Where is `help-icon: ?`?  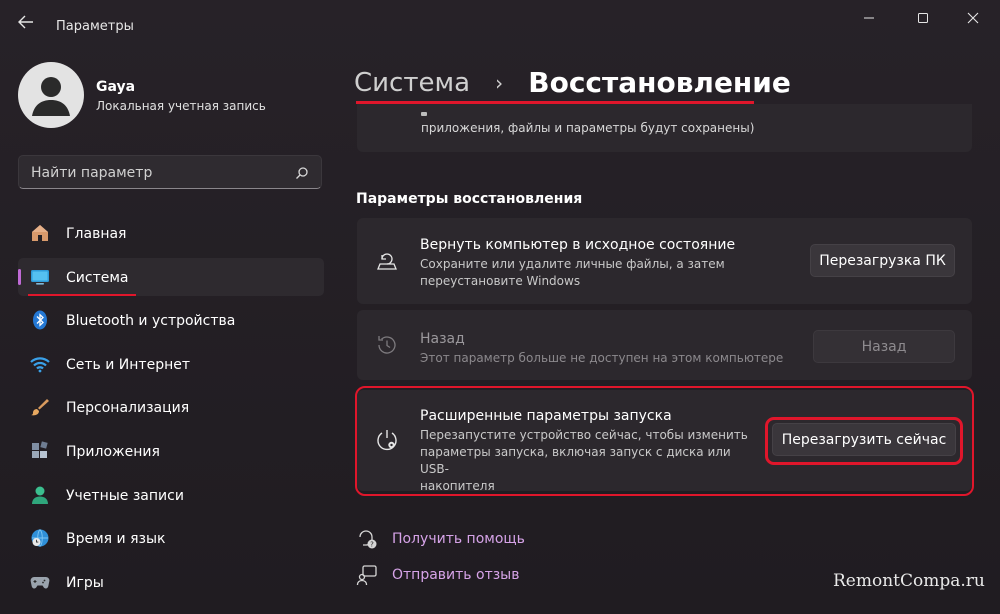 help-icon: ? is located at coordinates (368, 539).